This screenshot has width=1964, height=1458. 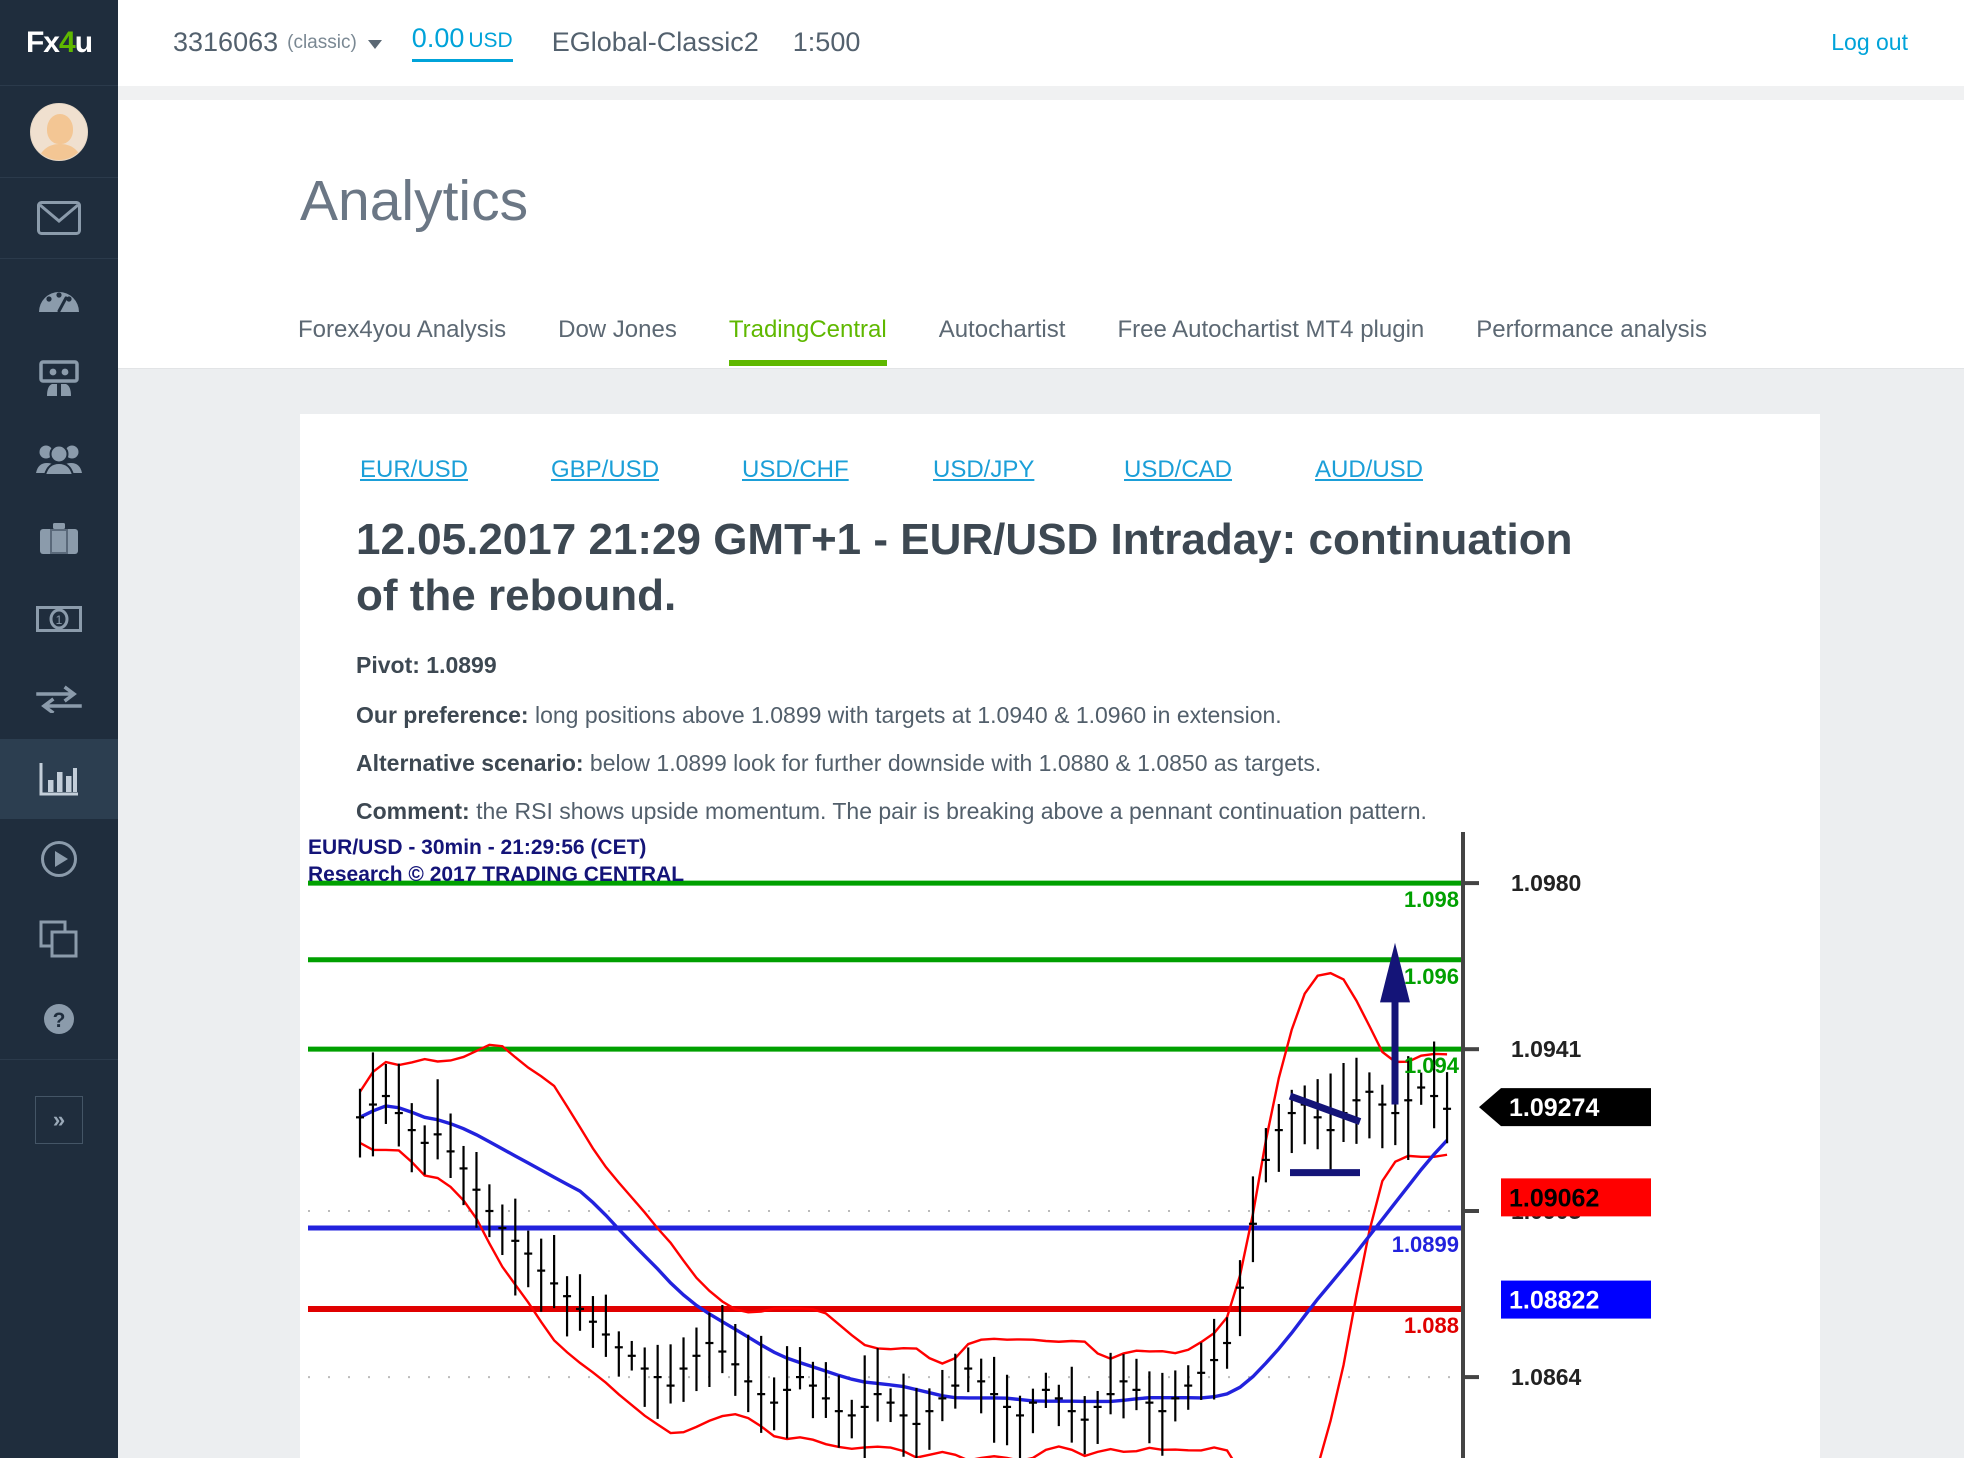 What do you see at coordinates (1546, 1049) in the screenshot?
I see `svg-text: 1.0941` at bounding box center [1546, 1049].